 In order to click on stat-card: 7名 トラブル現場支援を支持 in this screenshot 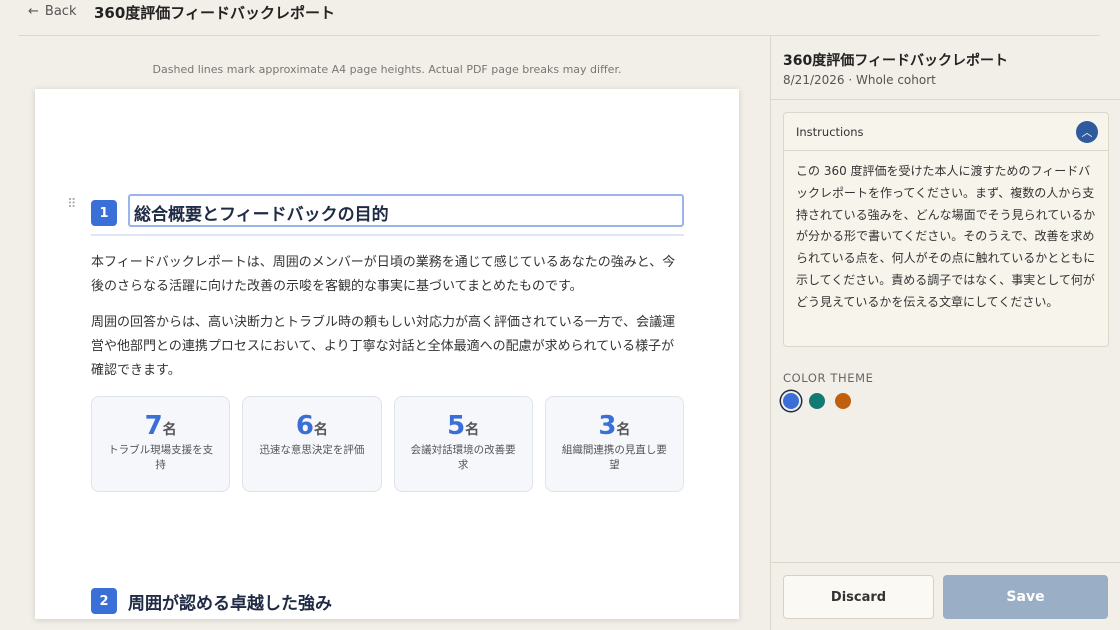, I will do `click(161, 444)`.